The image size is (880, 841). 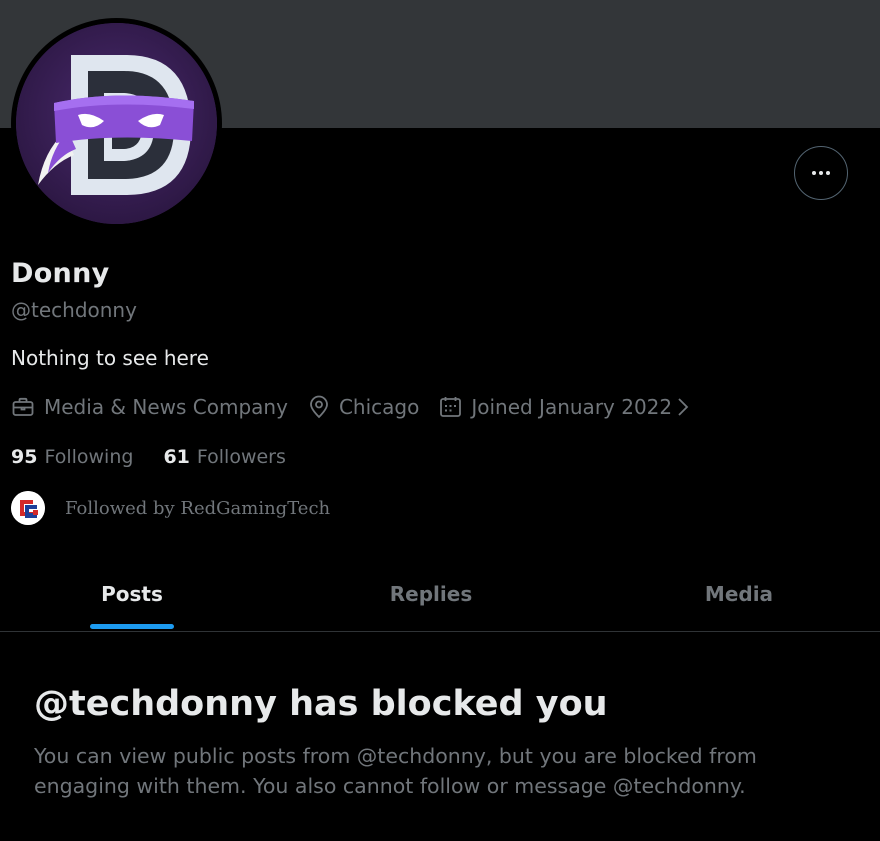 What do you see at coordinates (319, 407) in the screenshot?
I see `location-pin-icon` at bounding box center [319, 407].